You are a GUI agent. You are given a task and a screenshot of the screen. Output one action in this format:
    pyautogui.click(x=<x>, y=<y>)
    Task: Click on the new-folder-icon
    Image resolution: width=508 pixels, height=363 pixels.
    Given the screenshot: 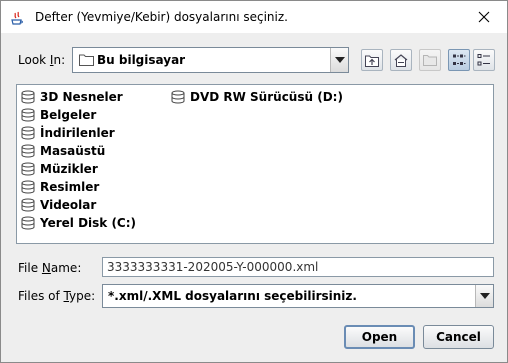 What is the action you would take?
    pyautogui.click(x=430, y=60)
    